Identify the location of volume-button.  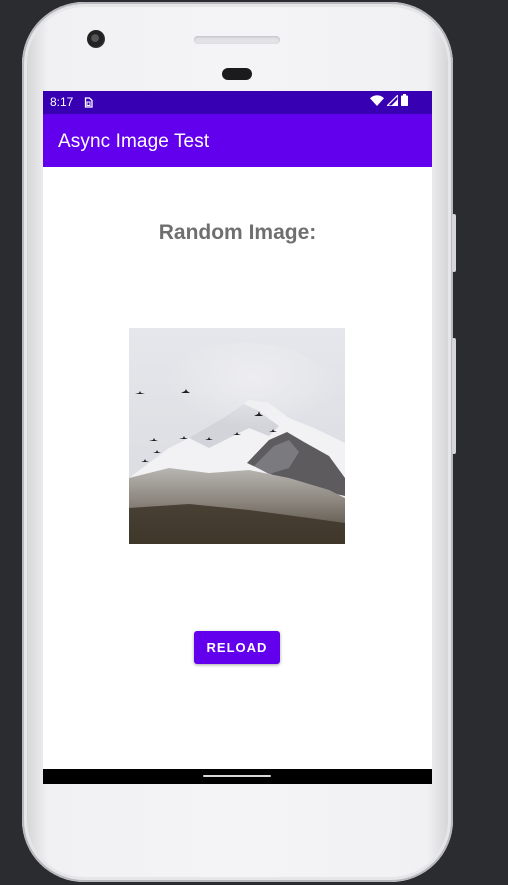
(454, 396).